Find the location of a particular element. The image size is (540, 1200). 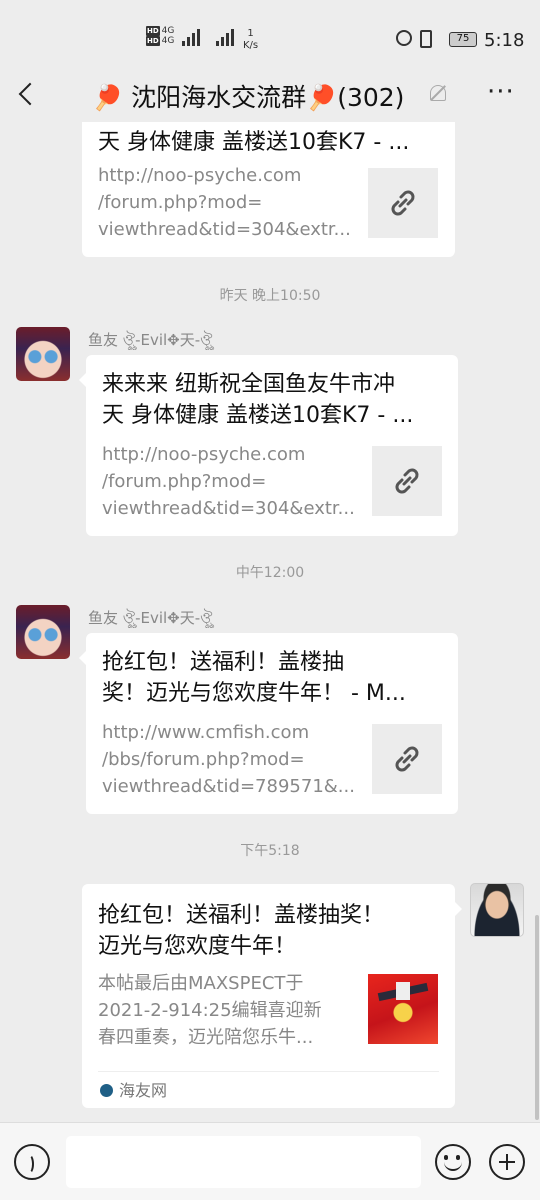

voice-icon is located at coordinates (29, 1164).